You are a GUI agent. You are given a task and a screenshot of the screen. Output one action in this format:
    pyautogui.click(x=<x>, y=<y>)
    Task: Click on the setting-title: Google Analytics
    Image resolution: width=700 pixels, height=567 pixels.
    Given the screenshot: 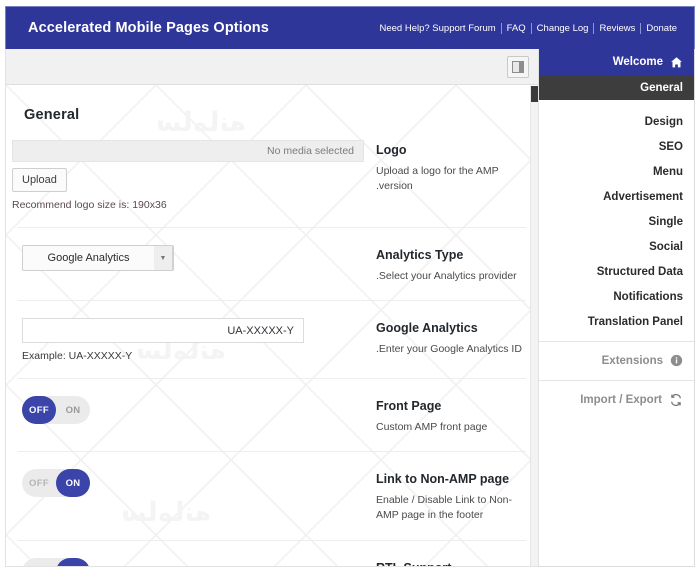 What is the action you would take?
    pyautogui.click(x=427, y=328)
    